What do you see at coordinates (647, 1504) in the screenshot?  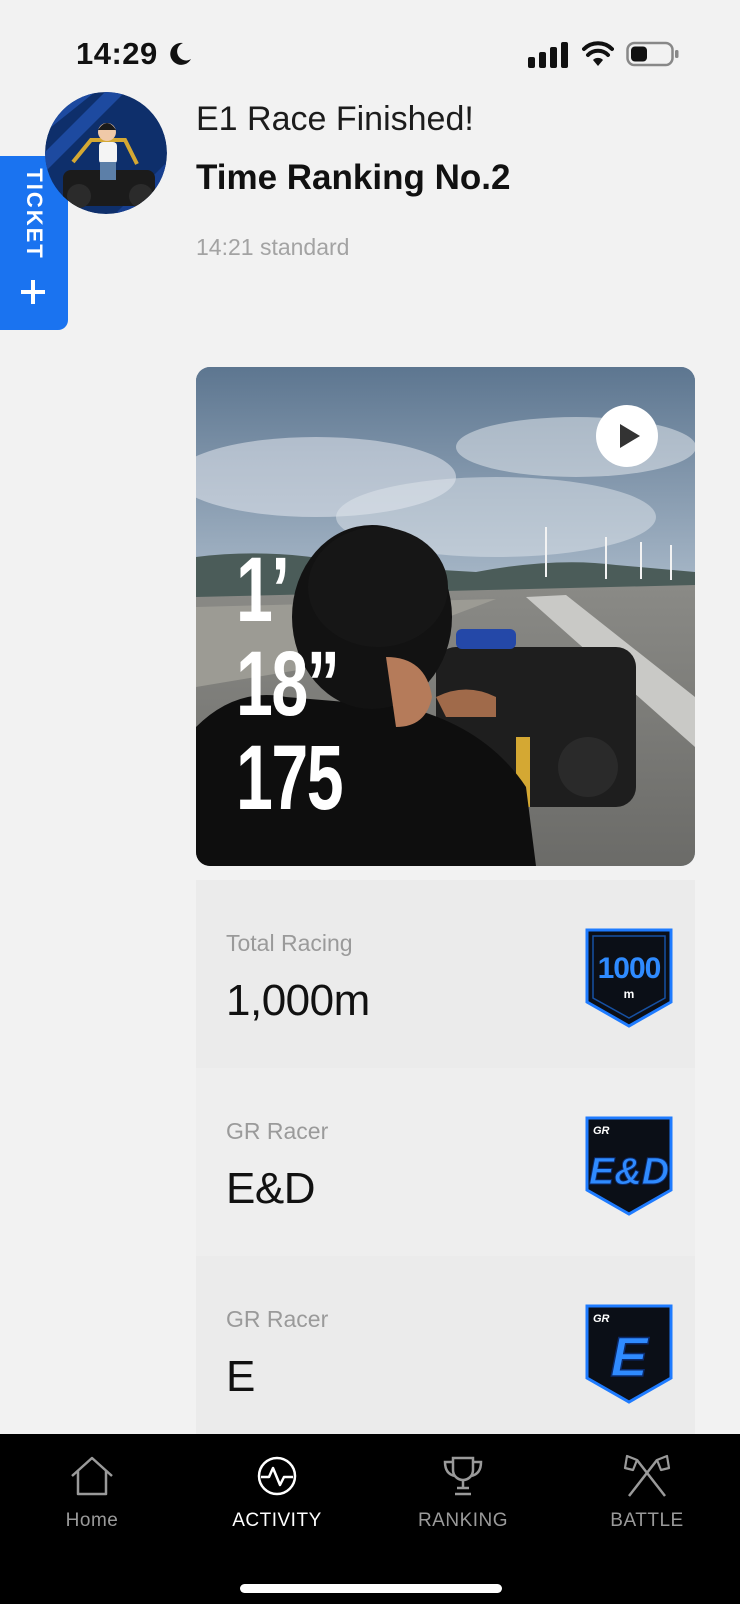 I see `nav-item-battle: BATTLE` at bounding box center [647, 1504].